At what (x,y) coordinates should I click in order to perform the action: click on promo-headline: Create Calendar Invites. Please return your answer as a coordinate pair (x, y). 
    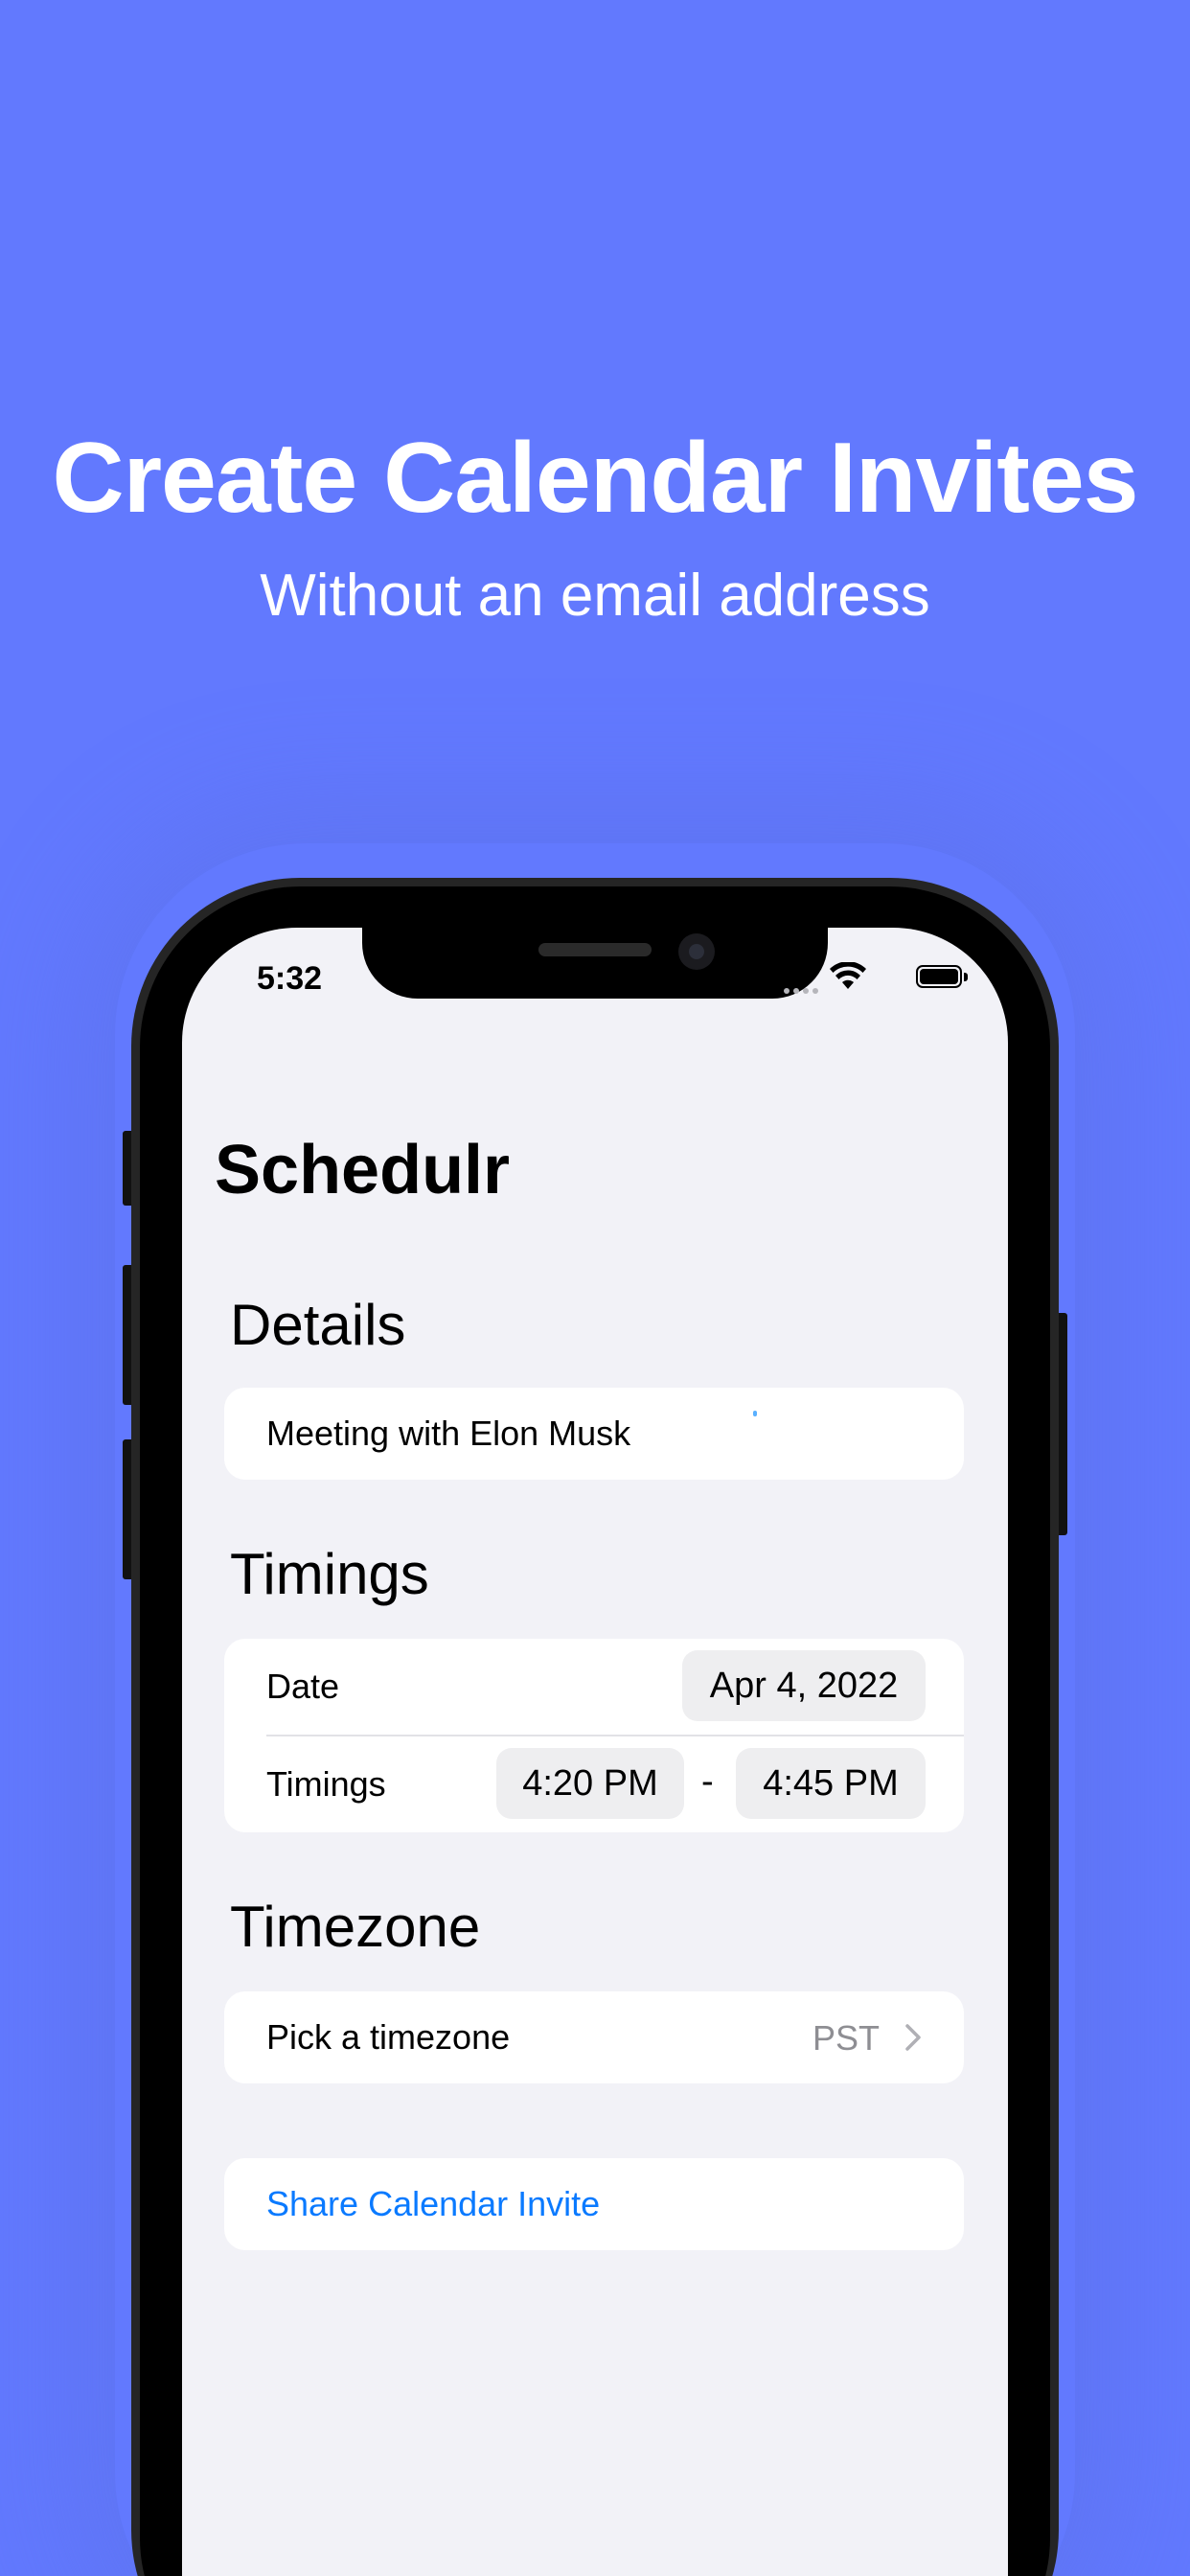
    Looking at the image, I should click on (595, 478).